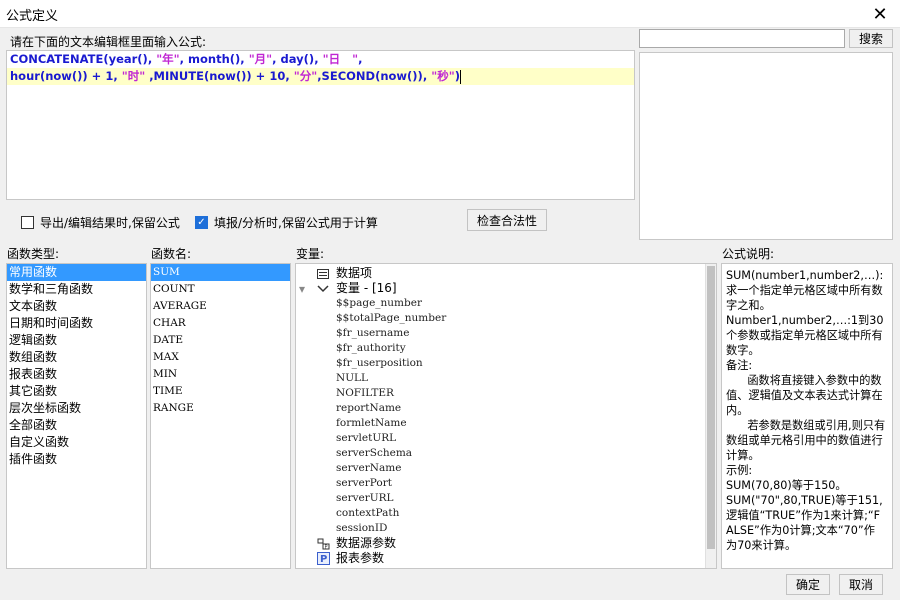  I want to click on tree-item-label: contextPath, so click(368, 513).